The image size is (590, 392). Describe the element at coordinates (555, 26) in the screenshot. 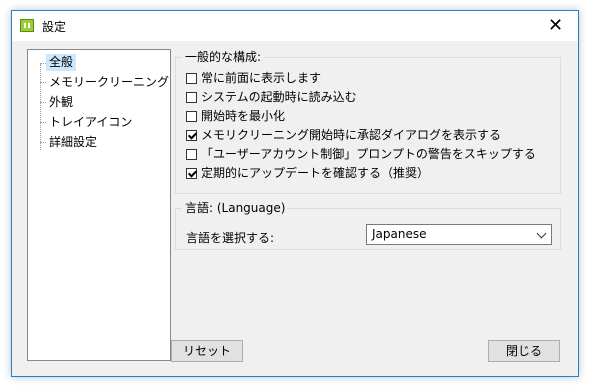

I see `close-icon: ✕` at that location.